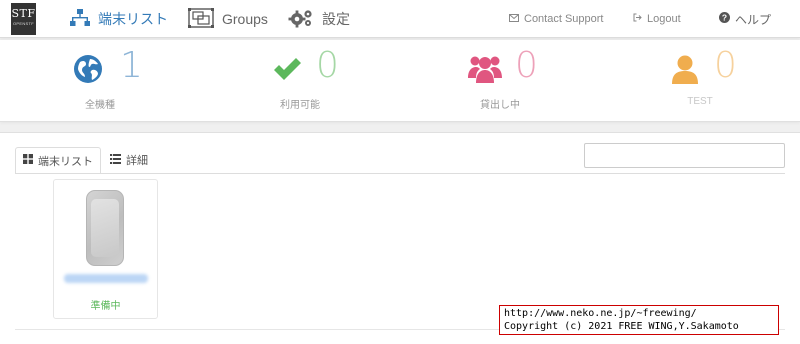 The height and width of the screenshot is (344, 800). I want to click on contact-support-label: Contact Support, so click(564, 19).